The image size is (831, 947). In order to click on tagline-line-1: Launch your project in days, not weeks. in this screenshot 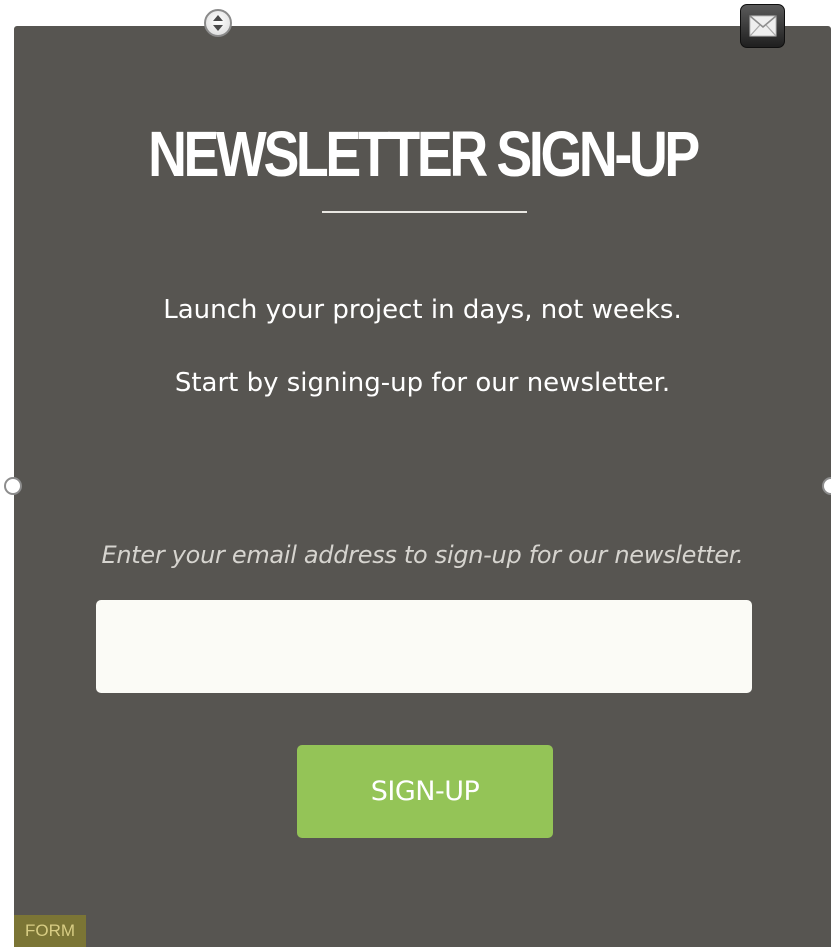, I will do `click(422, 310)`.